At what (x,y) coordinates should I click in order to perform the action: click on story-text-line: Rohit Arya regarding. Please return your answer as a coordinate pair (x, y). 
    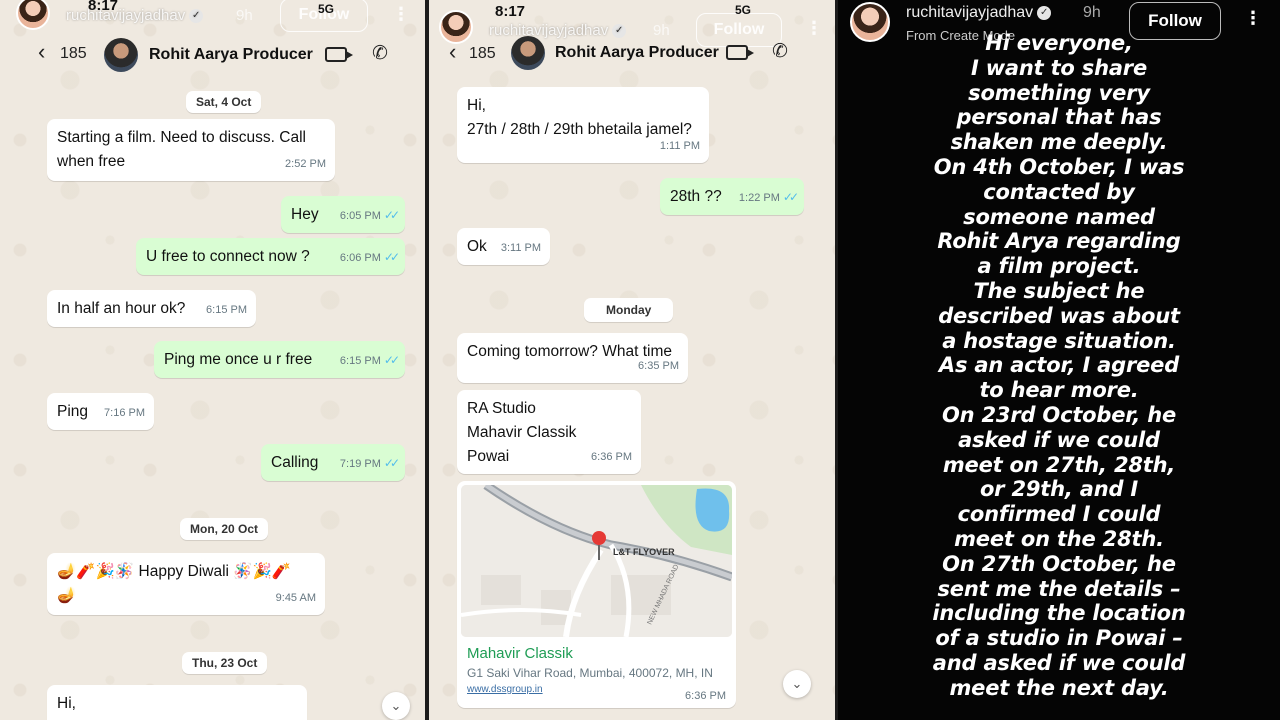
    Looking at the image, I should click on (1059, 241).